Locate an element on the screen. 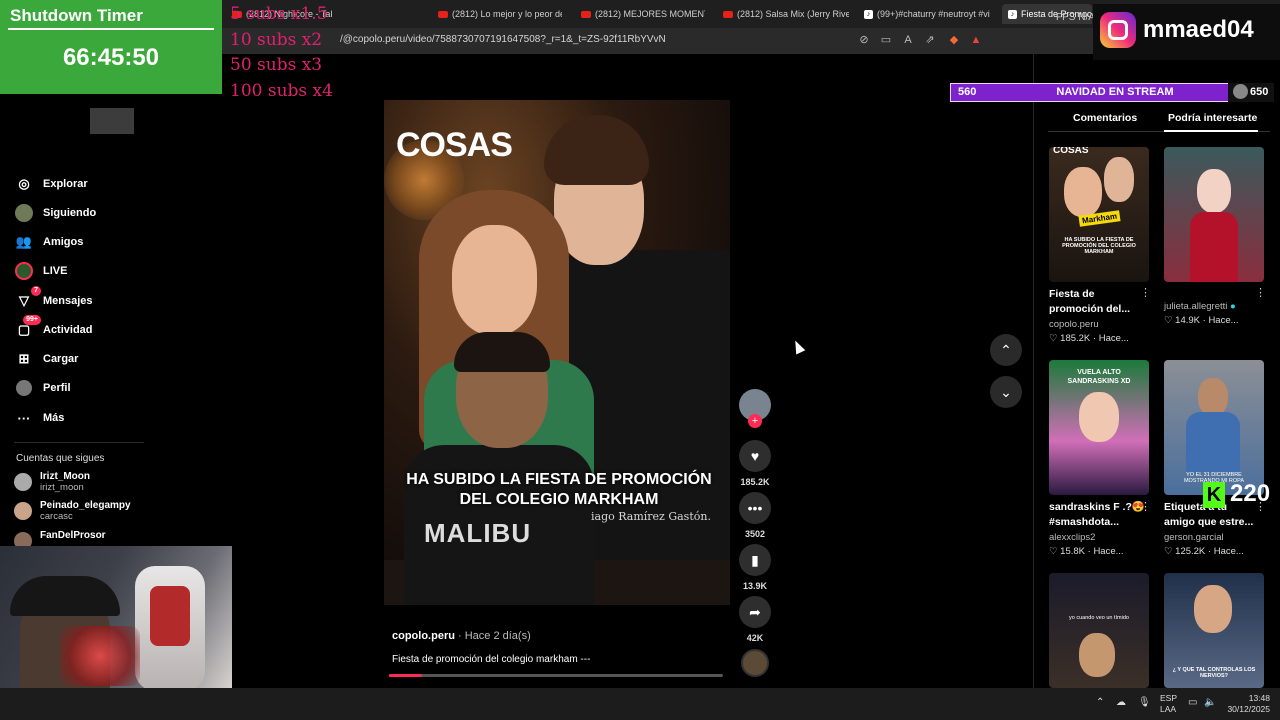 The image size is (1280, 720). browser-tab: (2812) Salsa Mix (Jerry Rivera, F is located at coordinates (786, 14).